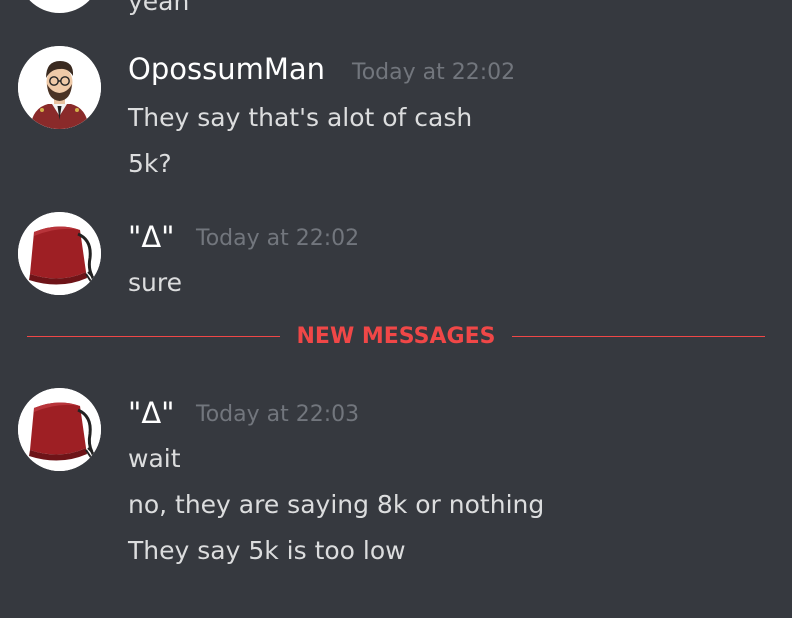  I want to click on new-messages-label: NEW MESSAGES, so click(396, 336).